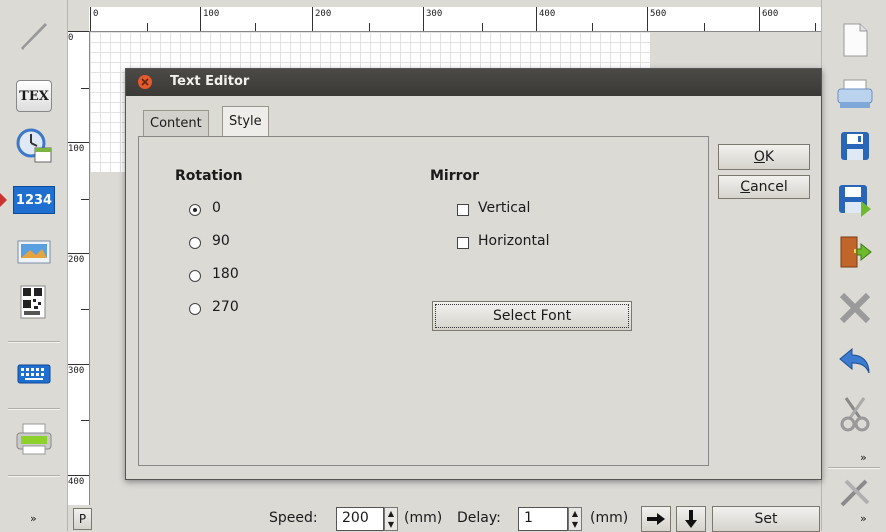  I want to click on exit-button, so click(855, 252).